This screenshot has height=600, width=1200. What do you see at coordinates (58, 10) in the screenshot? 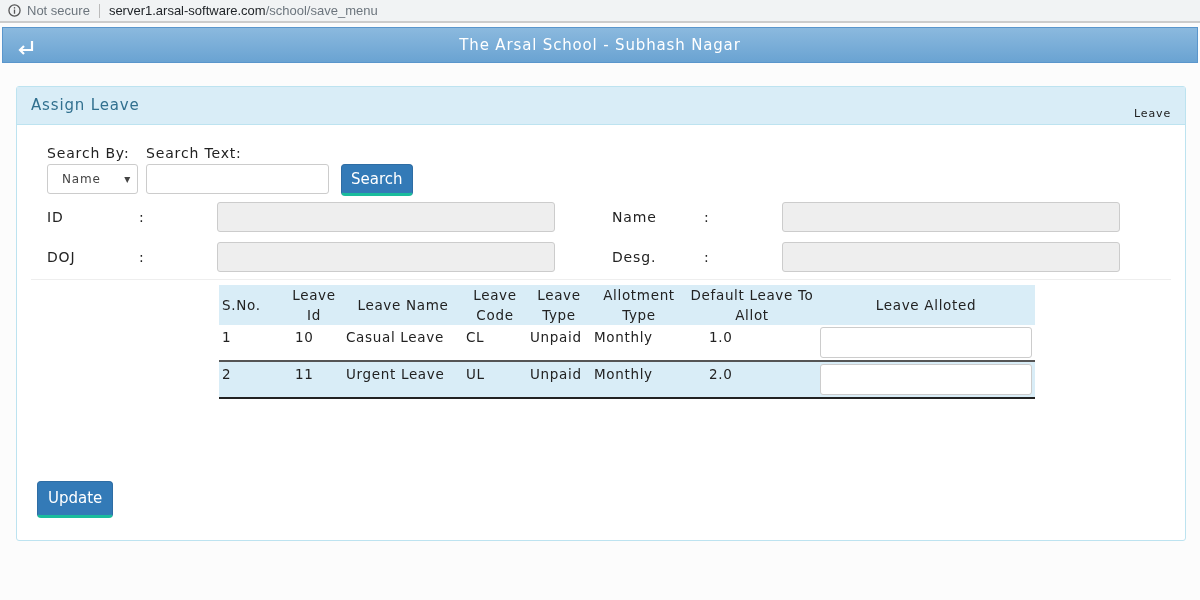
I see `security-label: Not secure` at bounding box center [58, 10].